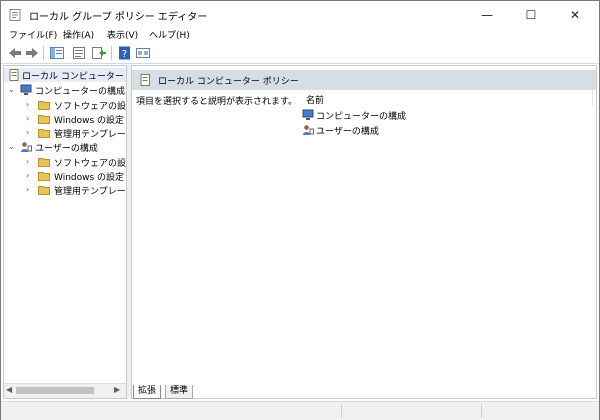 Image resolution: width=600 pixels, height=420 pixels. What do you see at coordinates (32, 53) in the screenshot?
I see `forward-arrow-icon` at bounding box center [32, 53].